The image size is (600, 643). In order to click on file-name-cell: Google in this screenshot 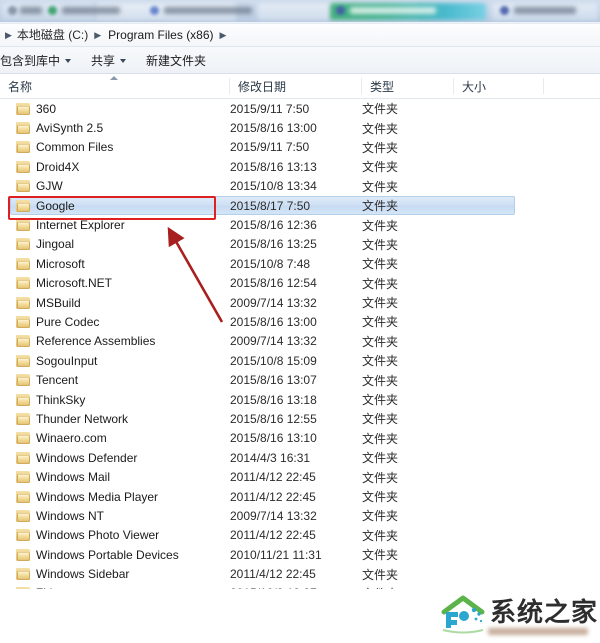, I will do `click(115, 206)`.